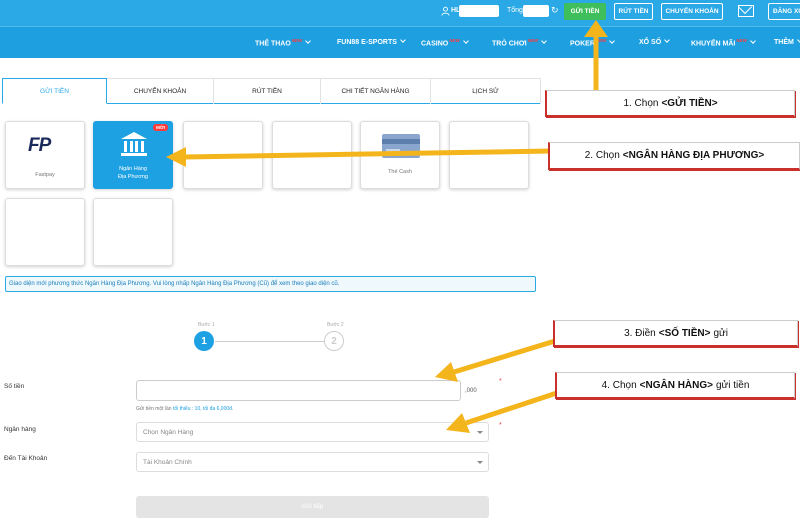 The height and width of the screenshot is (521, 800). What do you see at coordinates (39, 145) in the screenshot?
I see `fastpay-logo: FP` at bounding box center [39, 145].